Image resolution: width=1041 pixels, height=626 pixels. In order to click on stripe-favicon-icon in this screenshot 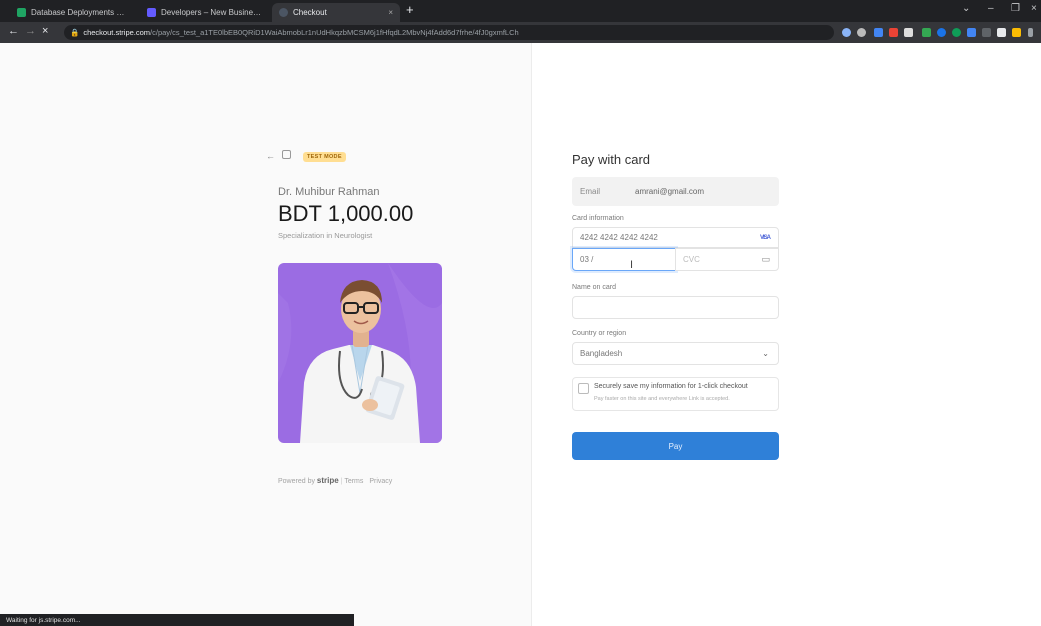, I will do `click(151, 12)`.